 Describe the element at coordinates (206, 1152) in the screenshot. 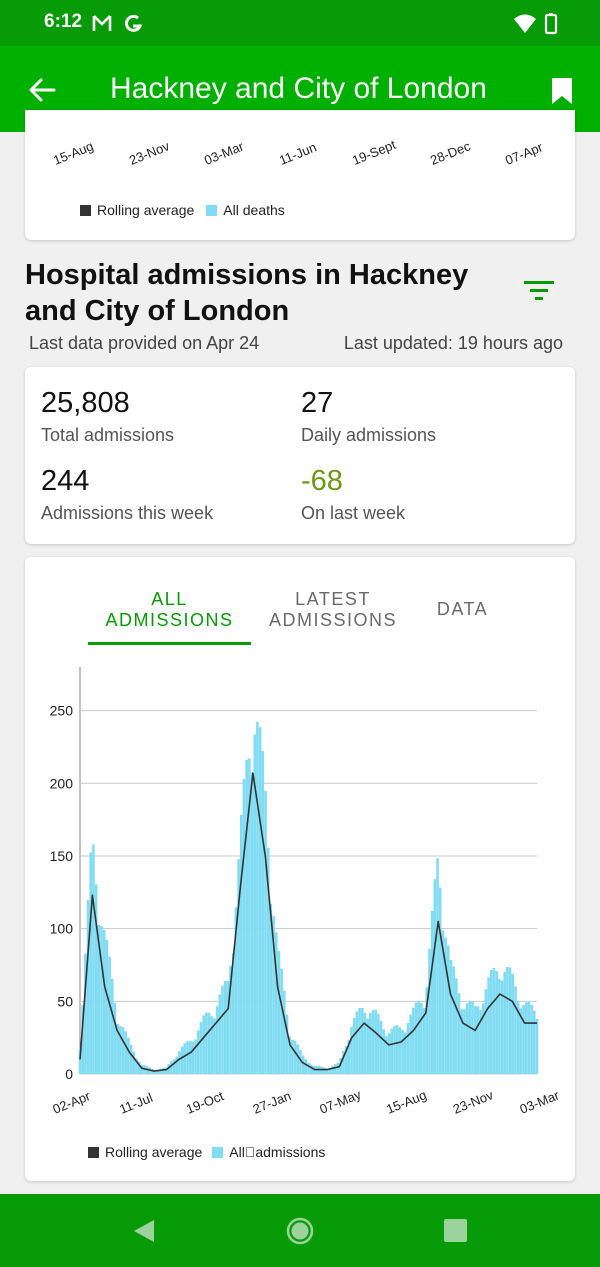

I see `admissions-chart-legend: Rolling average All admissions` at that location.